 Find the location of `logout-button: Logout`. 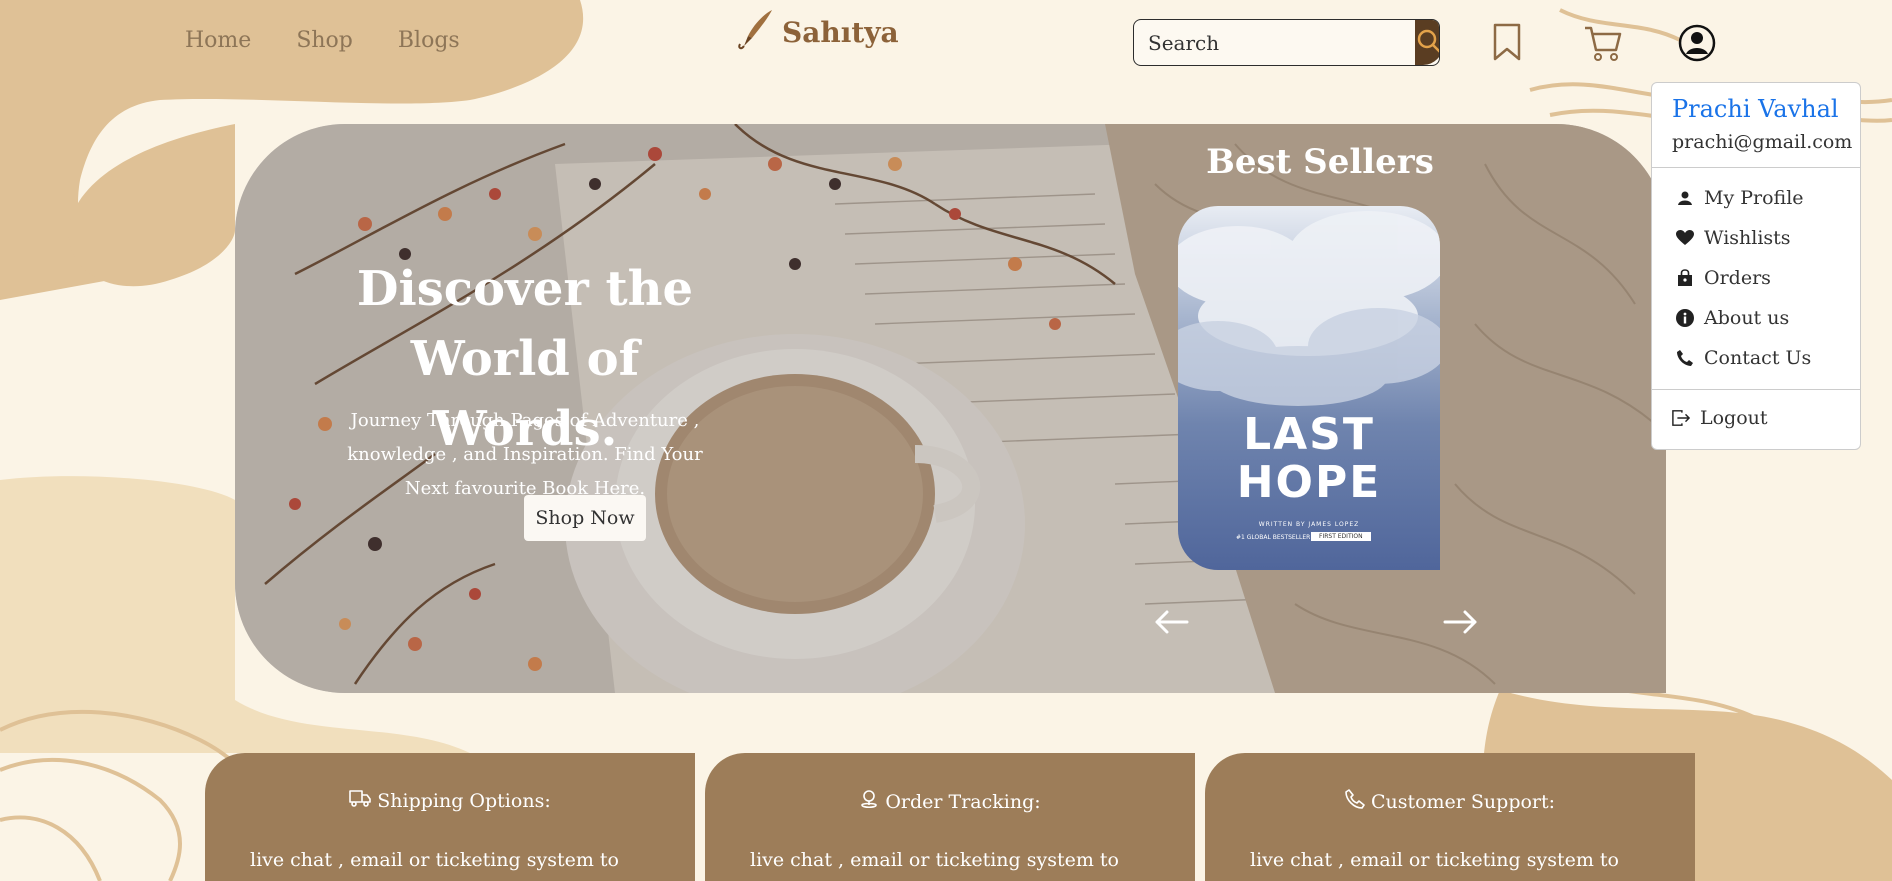

logout-button: Logout is located at coordinates (1720, 418).